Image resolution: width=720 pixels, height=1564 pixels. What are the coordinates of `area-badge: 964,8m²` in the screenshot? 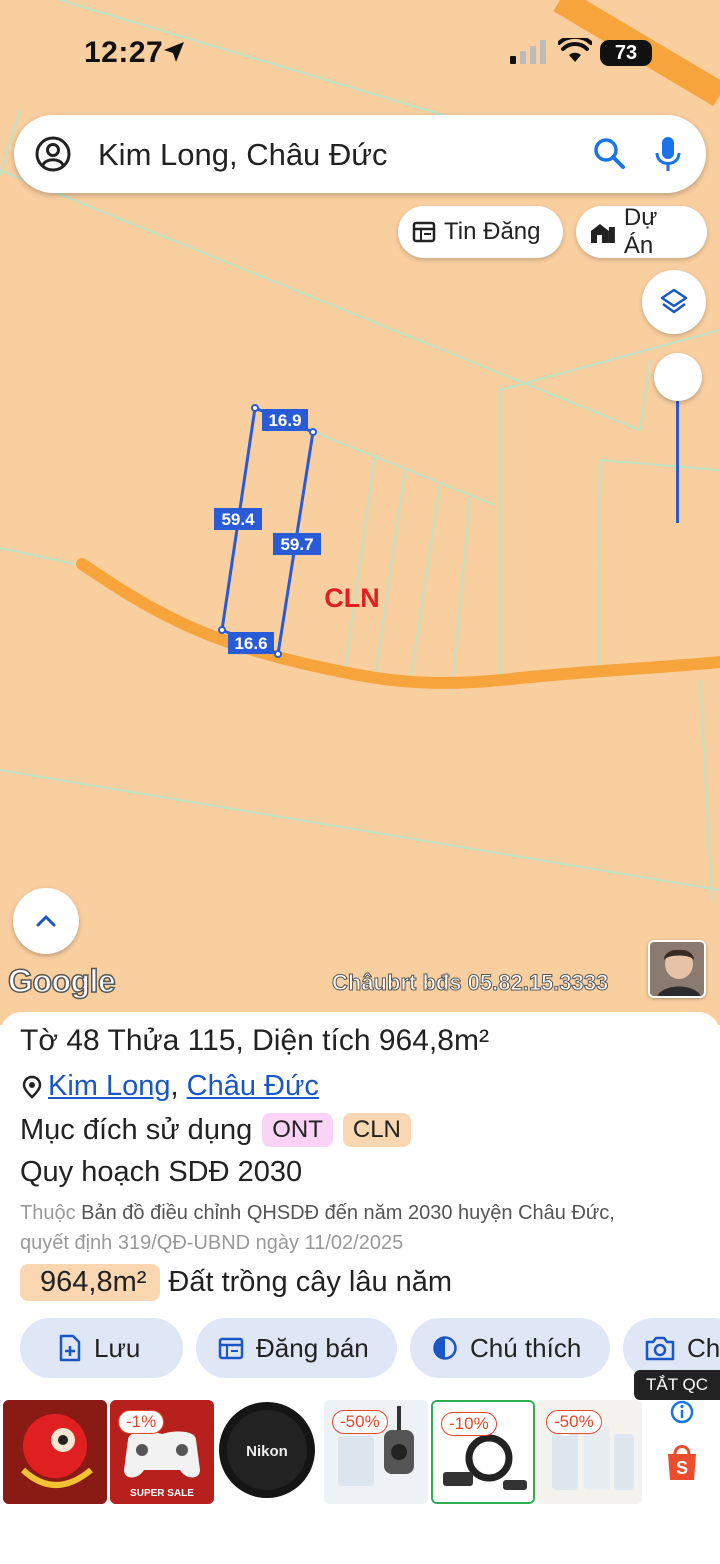 It's located at (90, 1282).